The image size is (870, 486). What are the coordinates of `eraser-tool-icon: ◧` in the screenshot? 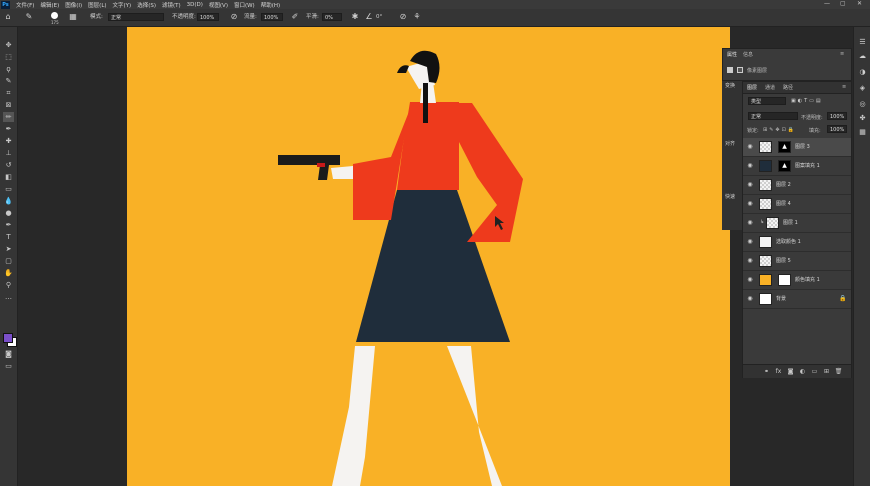 It's located at (8, 177).